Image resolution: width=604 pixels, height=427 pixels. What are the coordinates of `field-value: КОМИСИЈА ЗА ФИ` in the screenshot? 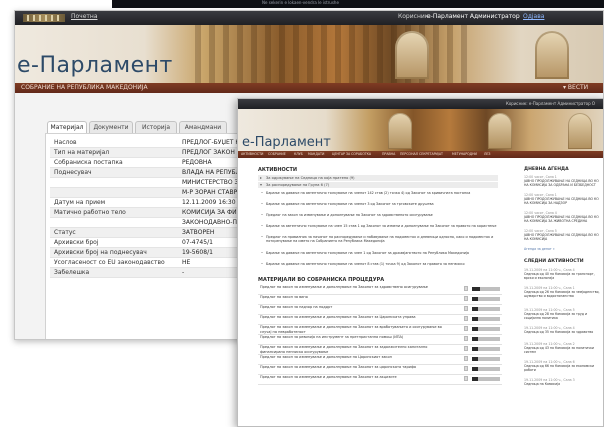 It's located at (209, 212).